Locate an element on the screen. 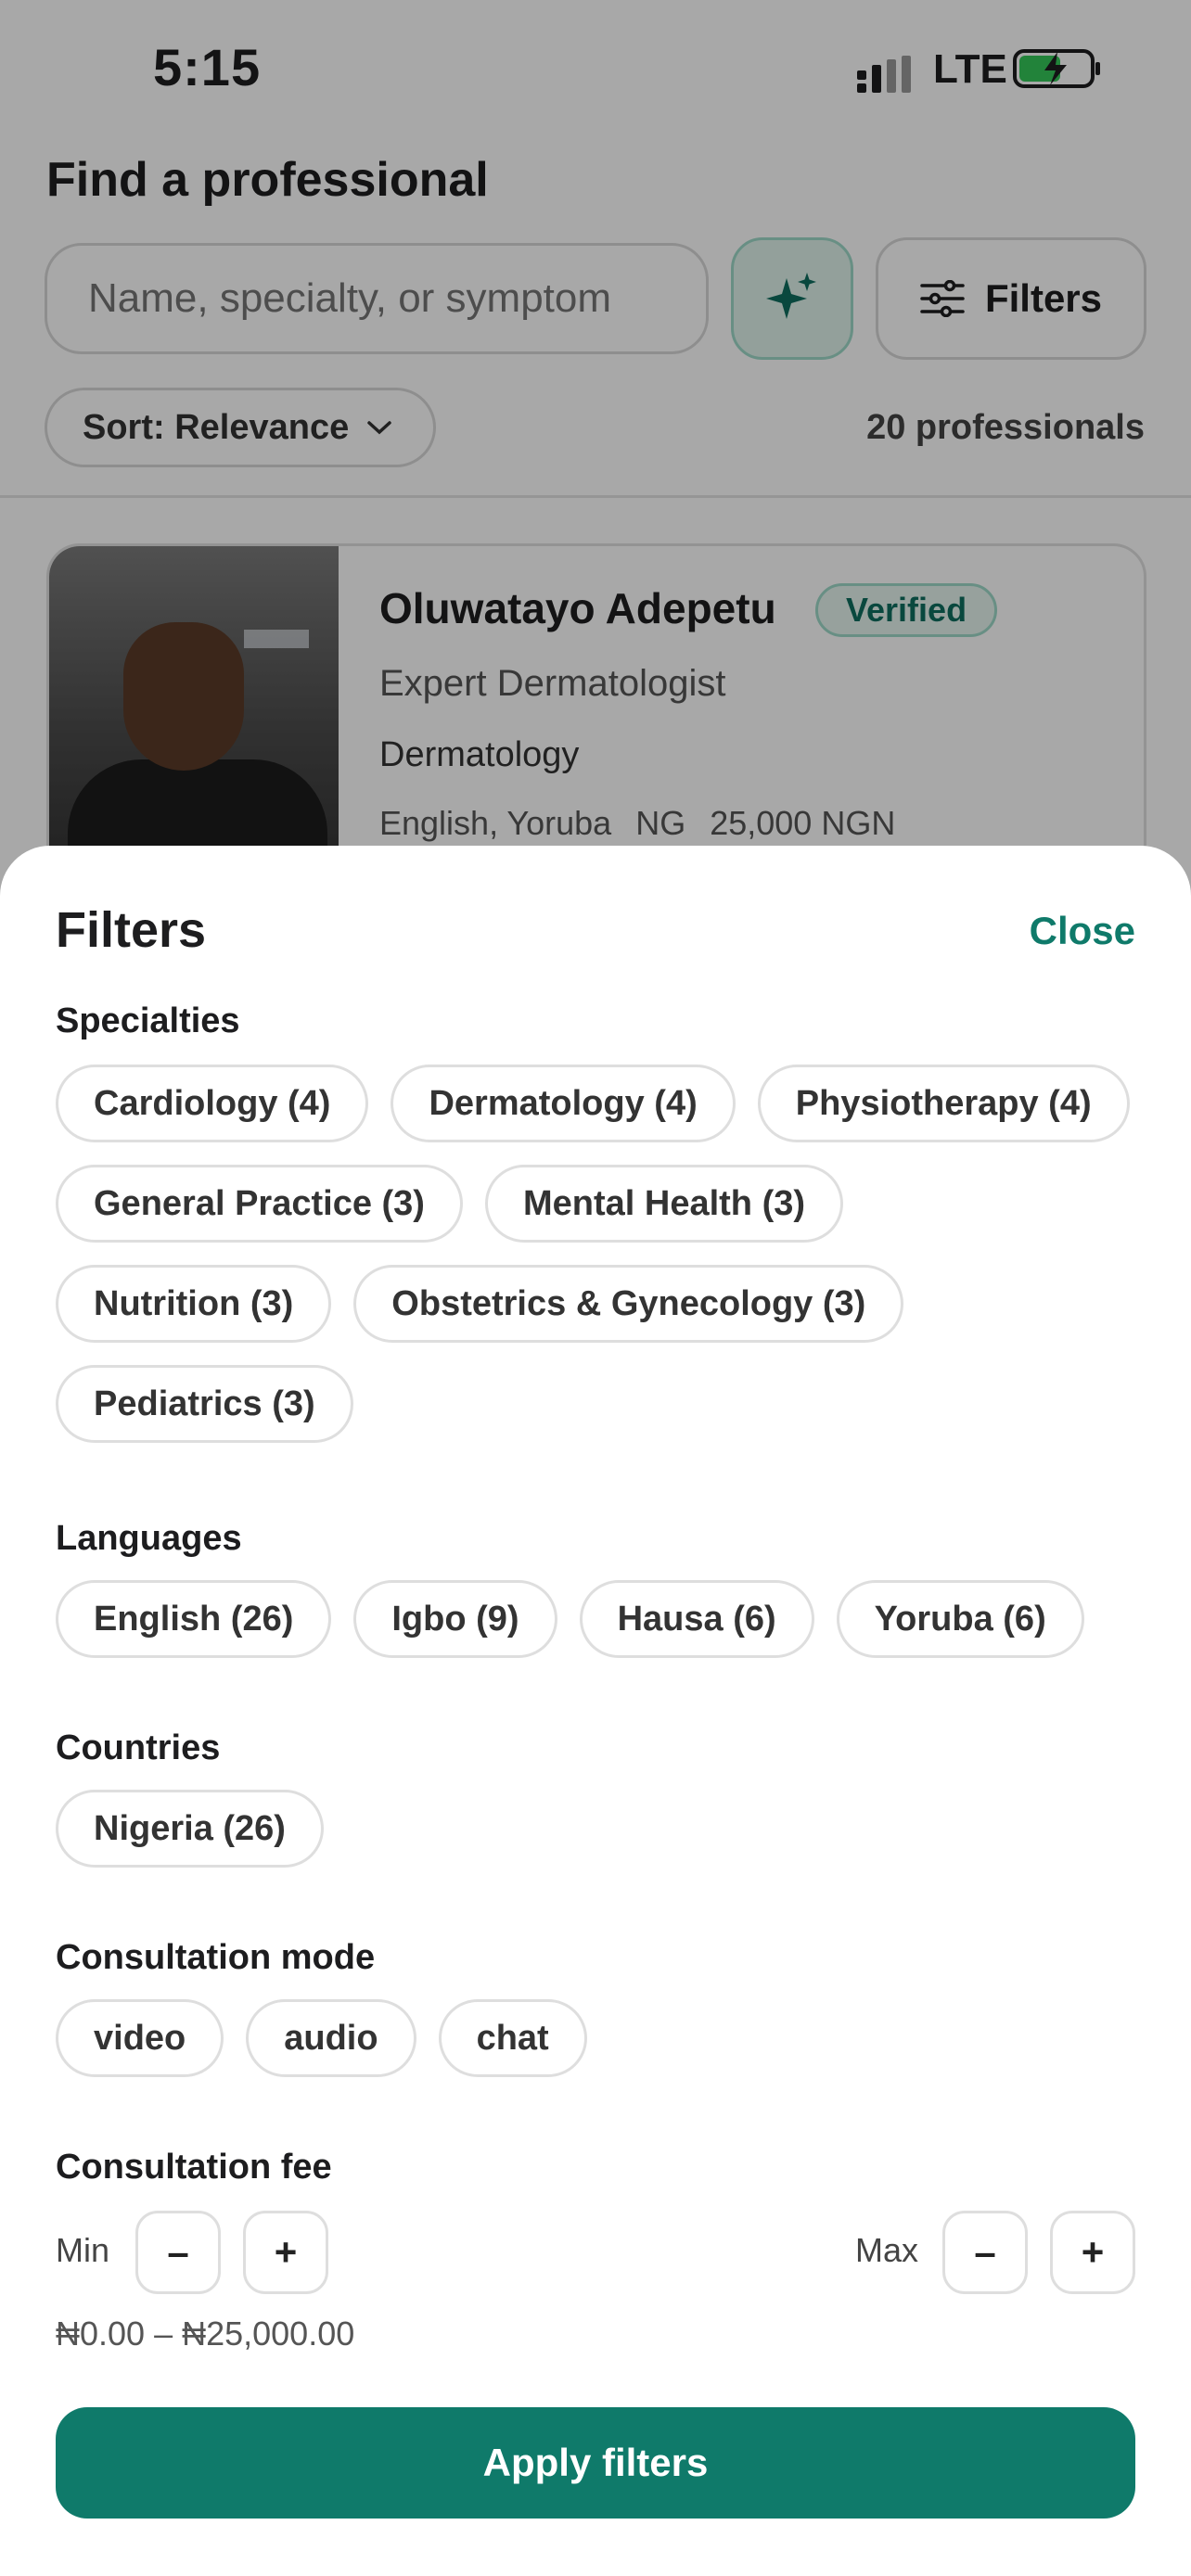 This screenshot has width=1191, height=2576. specialty-chip: Dermatology (4) is located at coordinates (563, 1103).